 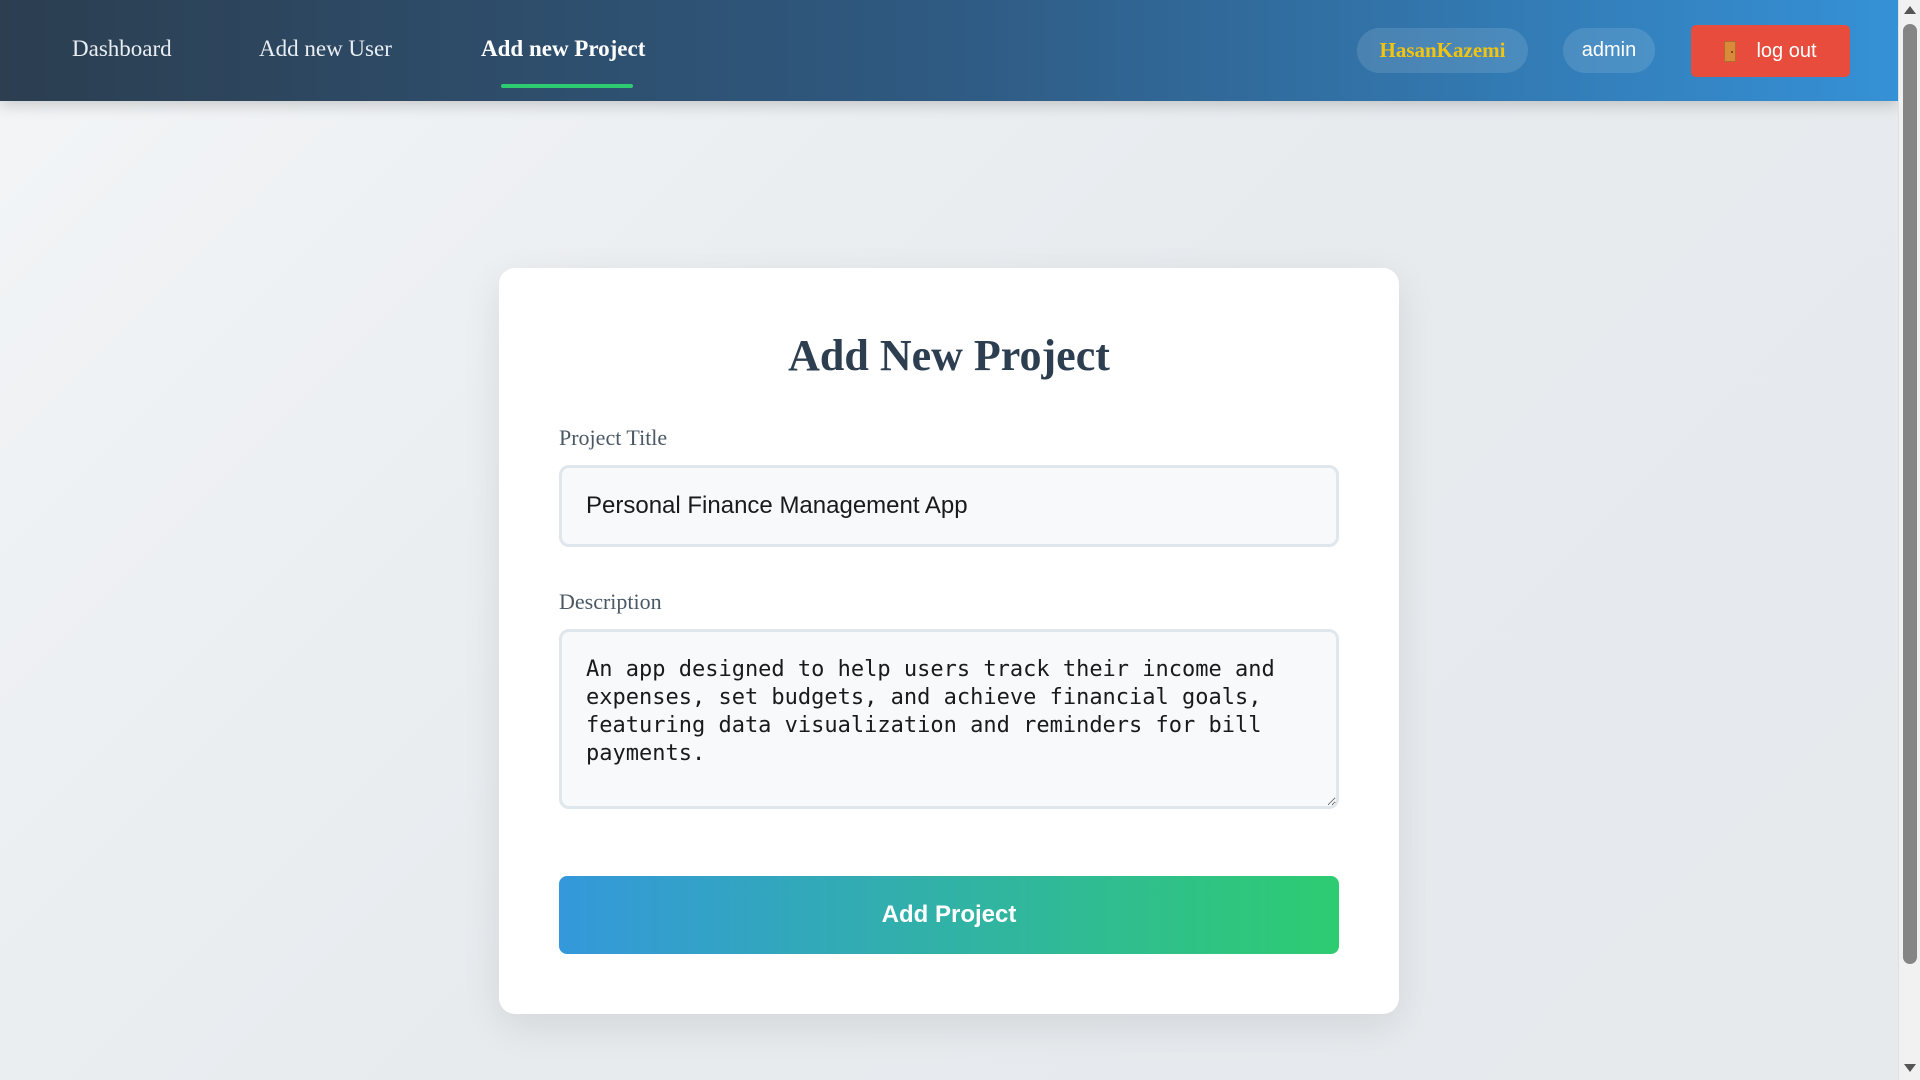 What do you see at coordinates (613, 437) in the screenshot?
I see `project-title-label: Project Title` at bounding box center [613, 437].